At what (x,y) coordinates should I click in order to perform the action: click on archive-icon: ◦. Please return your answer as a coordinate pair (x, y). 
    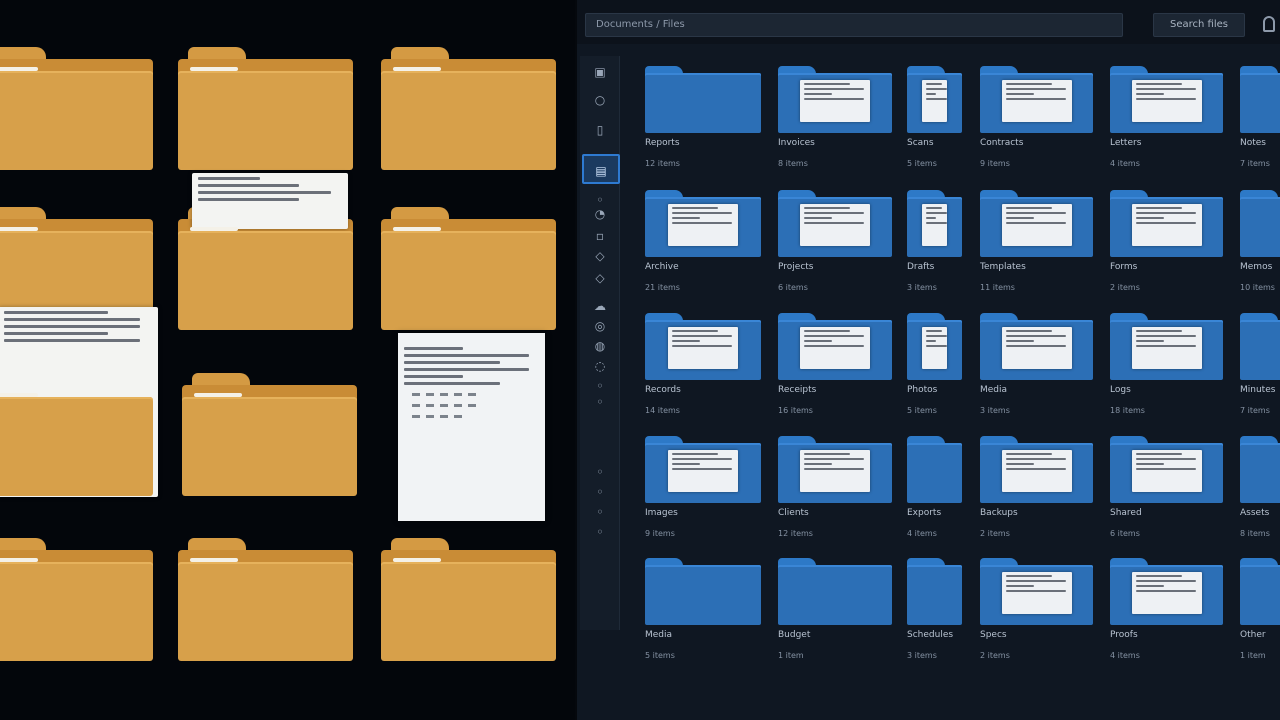
    Looking at the image, I should click on (600, 532).